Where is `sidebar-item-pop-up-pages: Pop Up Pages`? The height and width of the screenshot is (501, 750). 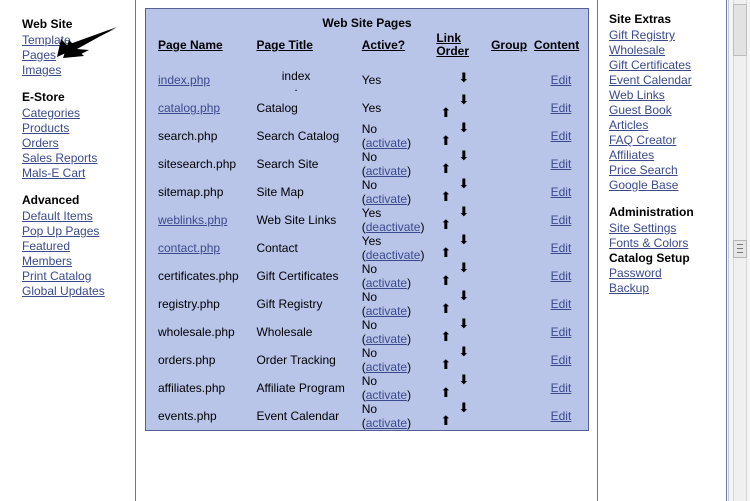
sidebar-item-pop-up-pages: Pop Up Pages is located at coordinates (78, 231).